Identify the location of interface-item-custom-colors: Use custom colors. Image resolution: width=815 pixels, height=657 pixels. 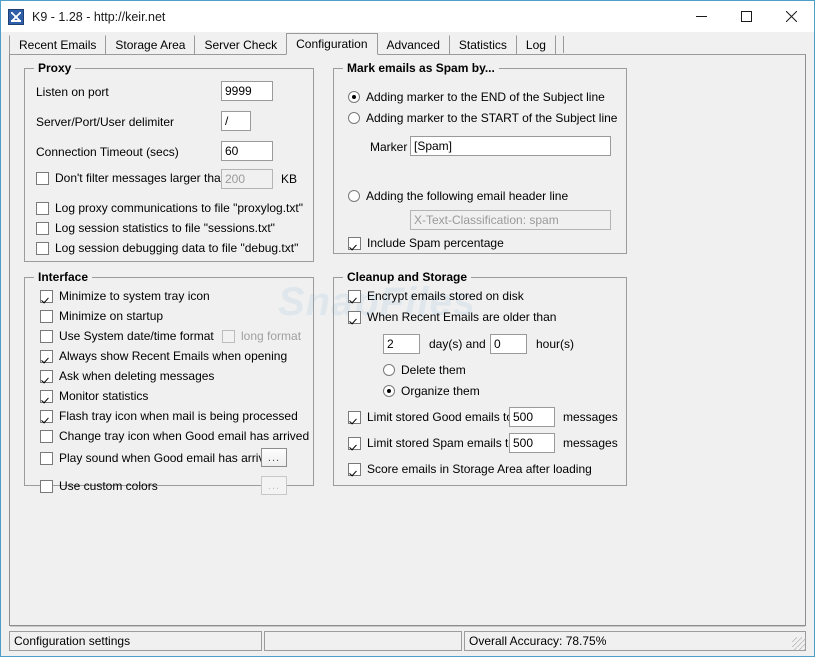
(99, 486).